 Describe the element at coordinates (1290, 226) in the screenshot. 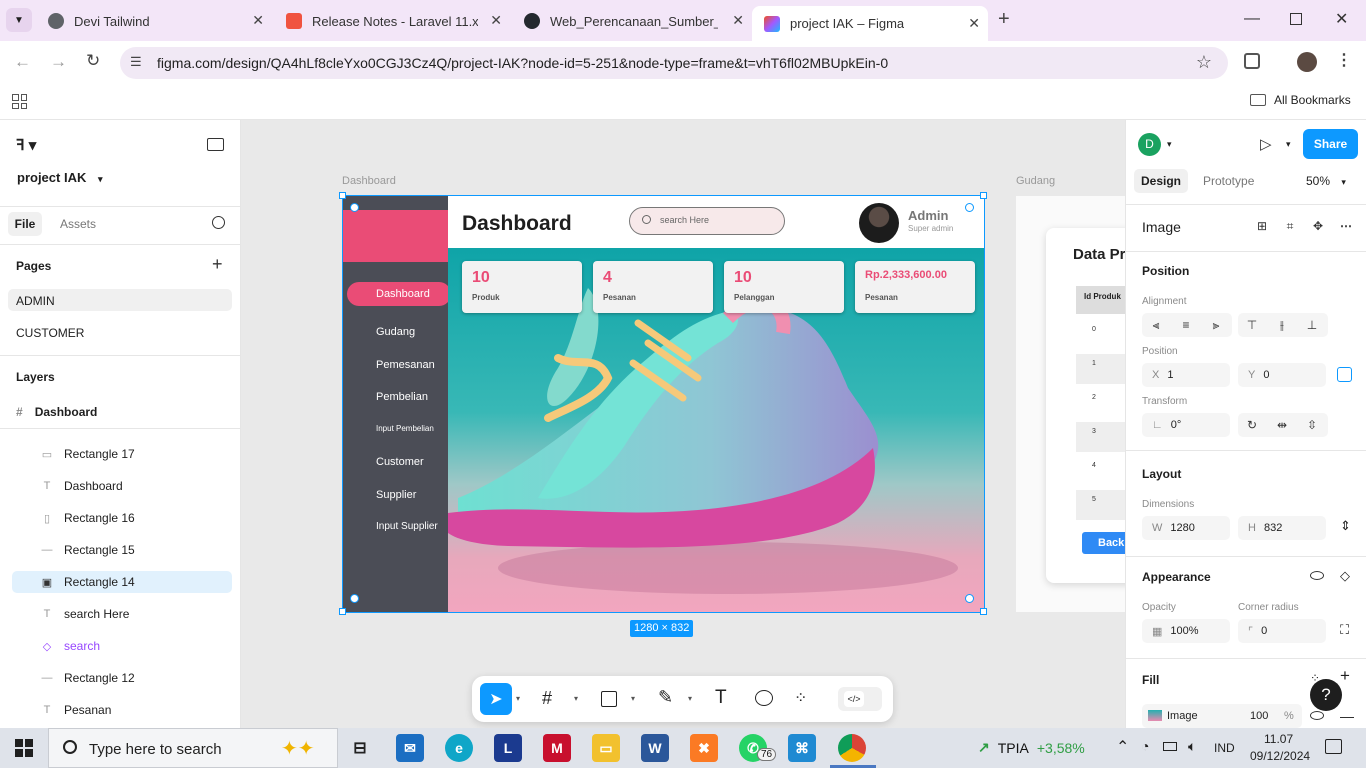

I see `crop-icon: ⌗` at that location.